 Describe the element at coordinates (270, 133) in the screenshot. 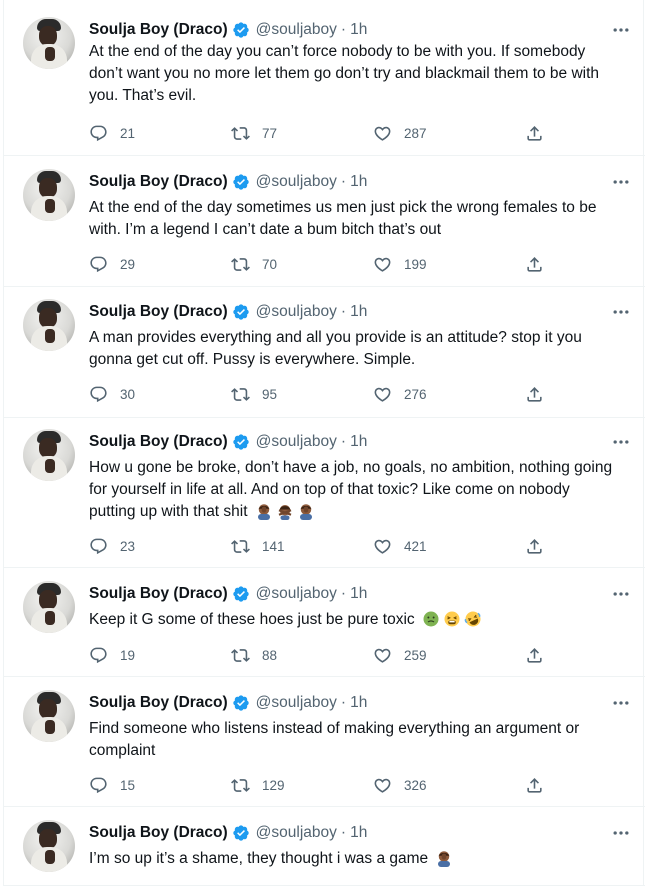

I see `retweet-count: 77` at that location.